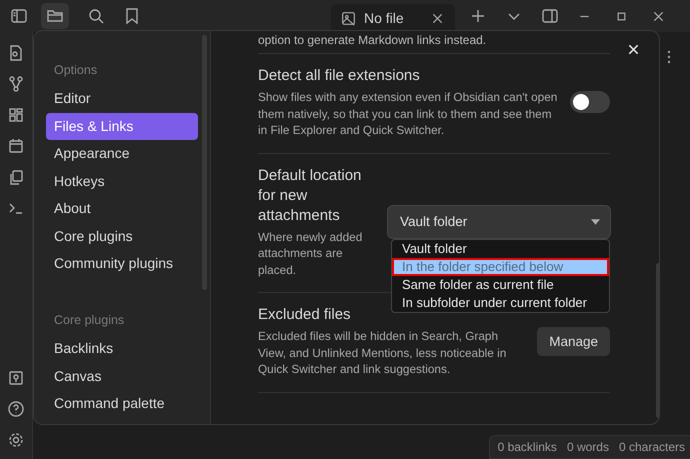  What do you see at coordinates (383, 353) in the screenshot?
I see `setting-description: Excluded files will be hidden in Search, Graph View, and Unlinked Mentions, less noticeable in Quick Switcher and link suggestions.` at bounding box center [383, 353].